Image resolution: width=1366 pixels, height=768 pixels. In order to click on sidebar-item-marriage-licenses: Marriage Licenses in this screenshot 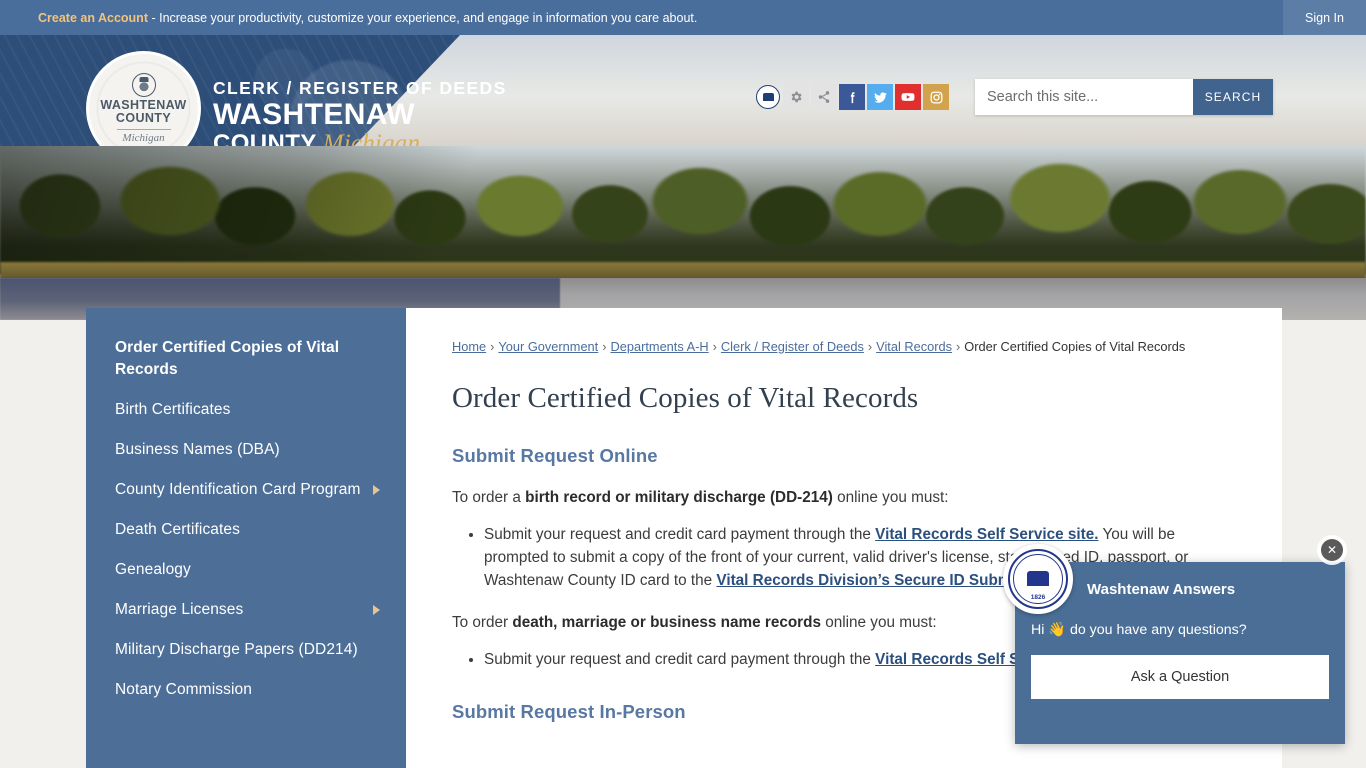, I will do `click(246, 610)`.